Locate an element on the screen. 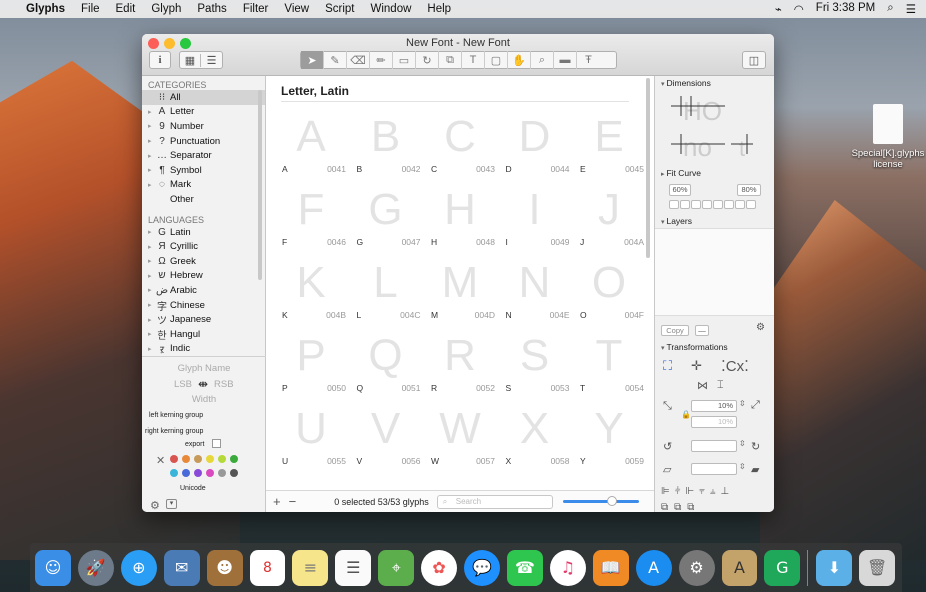 The height and width of the screenshot is (592, 926). finder-icon: ☺ is located at coordinates (53, 567).